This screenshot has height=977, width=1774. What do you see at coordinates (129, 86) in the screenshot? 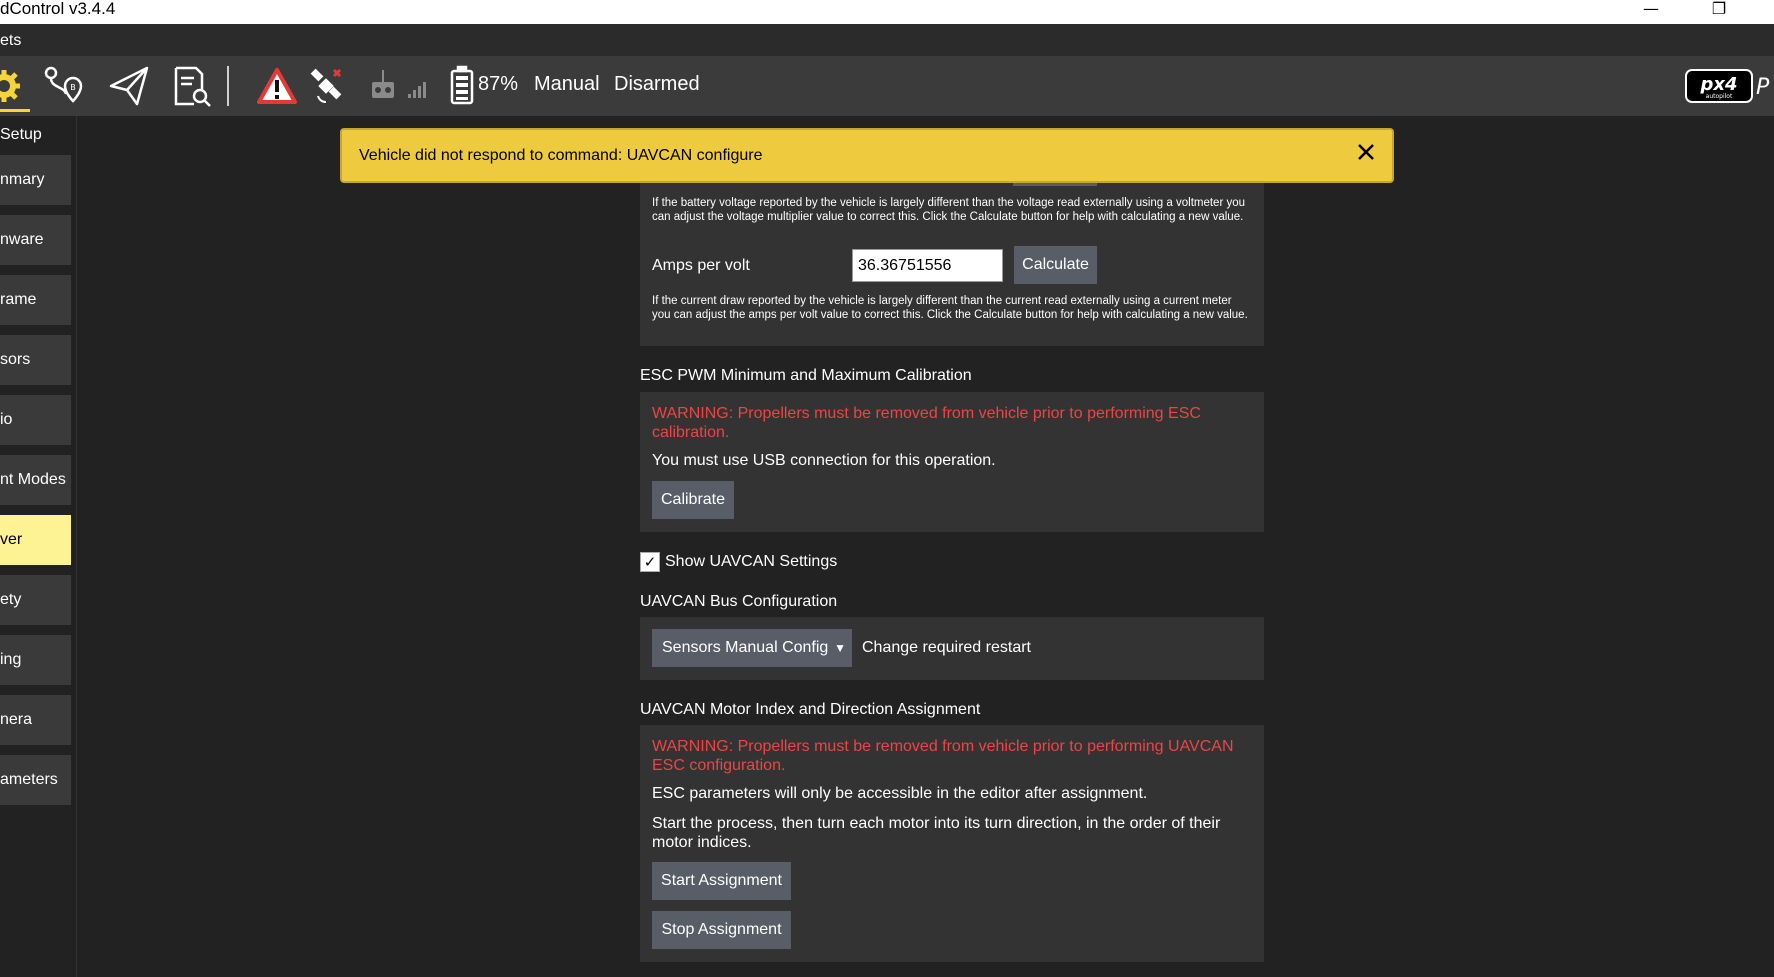
I see `fly-paper-plane-icon` at bounding box center [129, 86].